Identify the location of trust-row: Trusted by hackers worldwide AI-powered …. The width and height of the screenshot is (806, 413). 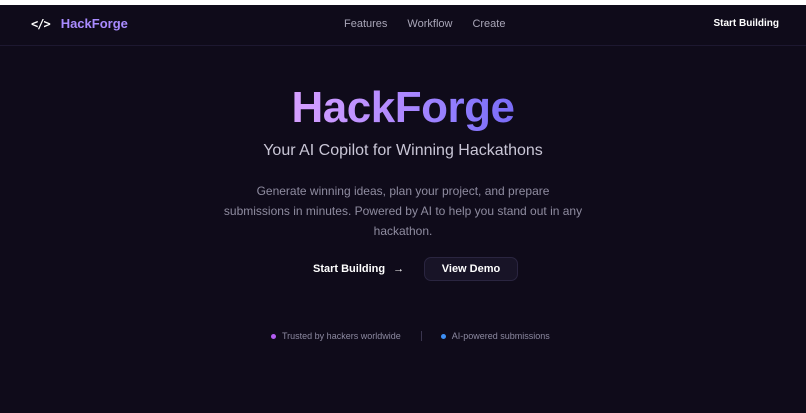
(410, 336).